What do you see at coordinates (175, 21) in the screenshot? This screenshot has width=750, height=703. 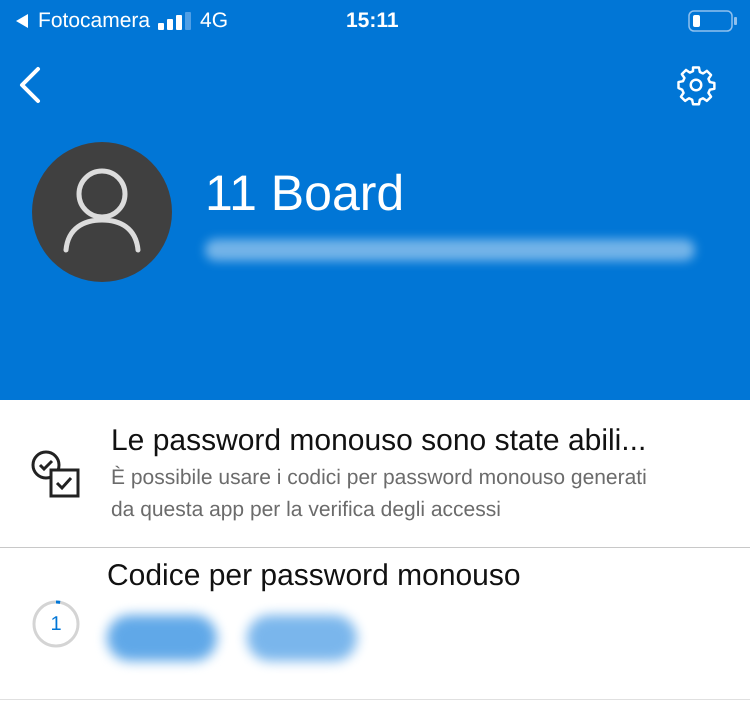 I see `signal-icon` at bounding box center [175, 21].